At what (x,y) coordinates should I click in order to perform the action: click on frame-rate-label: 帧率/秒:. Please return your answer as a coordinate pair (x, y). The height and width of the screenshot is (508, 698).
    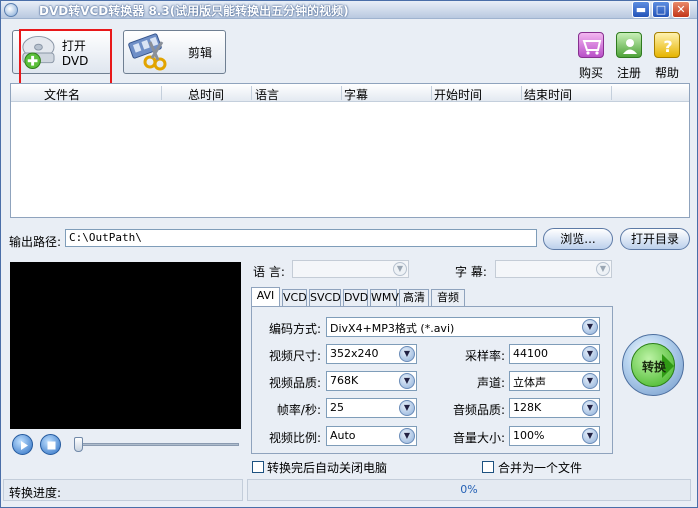
    Looking at the image, I should click on (298, 410).